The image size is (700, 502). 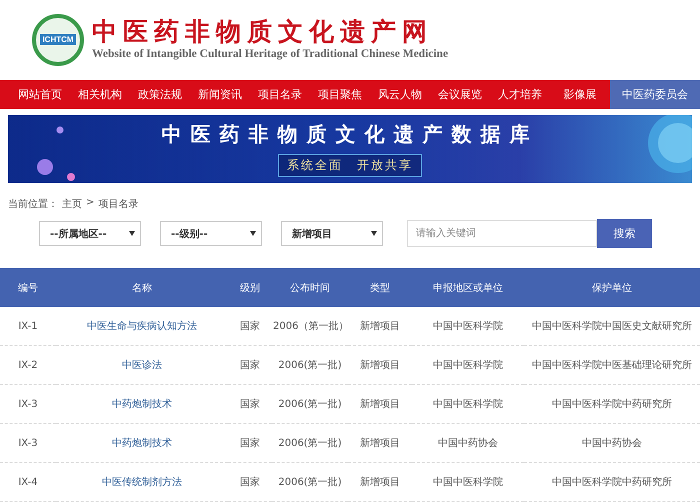 What do you see at coordinates (380, 287) in the screenshot?
I see `column-header: 类型` at bounding box center [380, 287].